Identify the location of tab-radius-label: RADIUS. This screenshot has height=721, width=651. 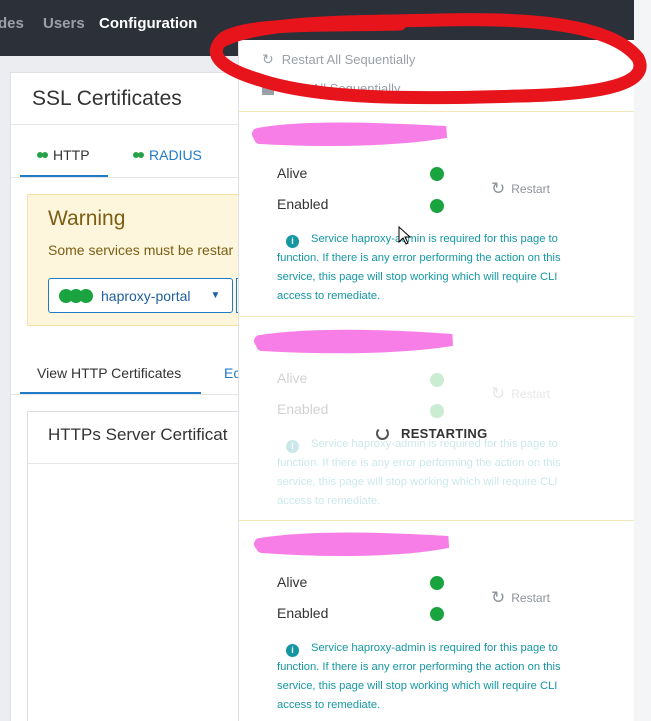
(175, 155).